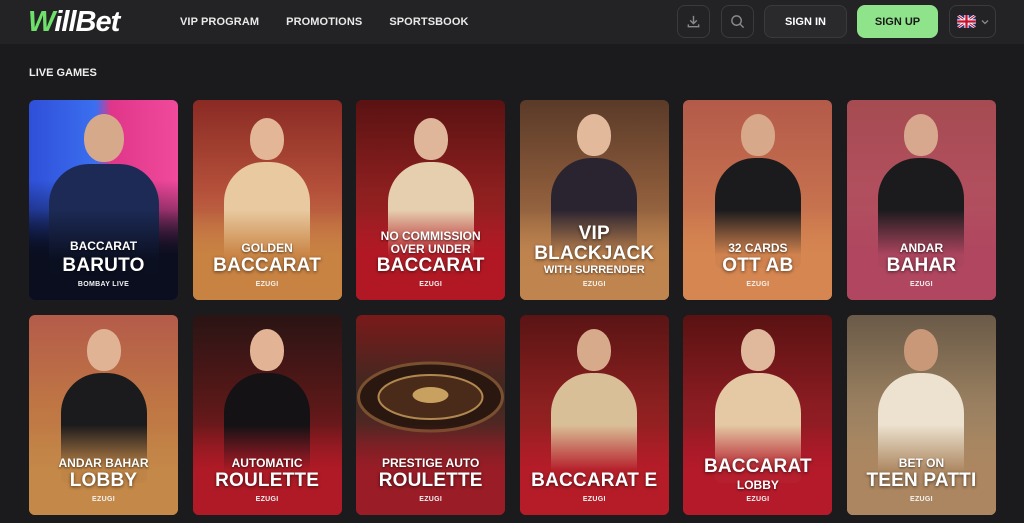 This screenshot has width=1024, height=523. I want to click on game-title-line1: NO COMMISSION OVER UNDER, so click(430, 242).